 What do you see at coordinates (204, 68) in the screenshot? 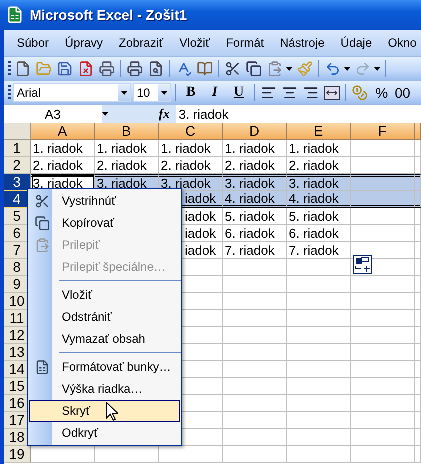
I see `book-icon` at bounding box center [204, 68].